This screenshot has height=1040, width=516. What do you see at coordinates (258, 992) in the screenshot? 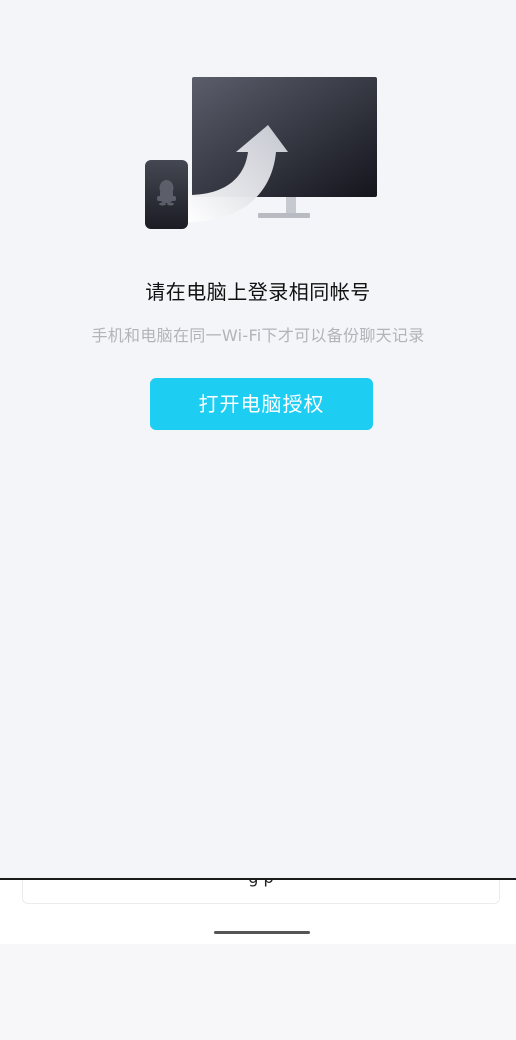
I see `bottom-background` at bounding box center [258, 992].